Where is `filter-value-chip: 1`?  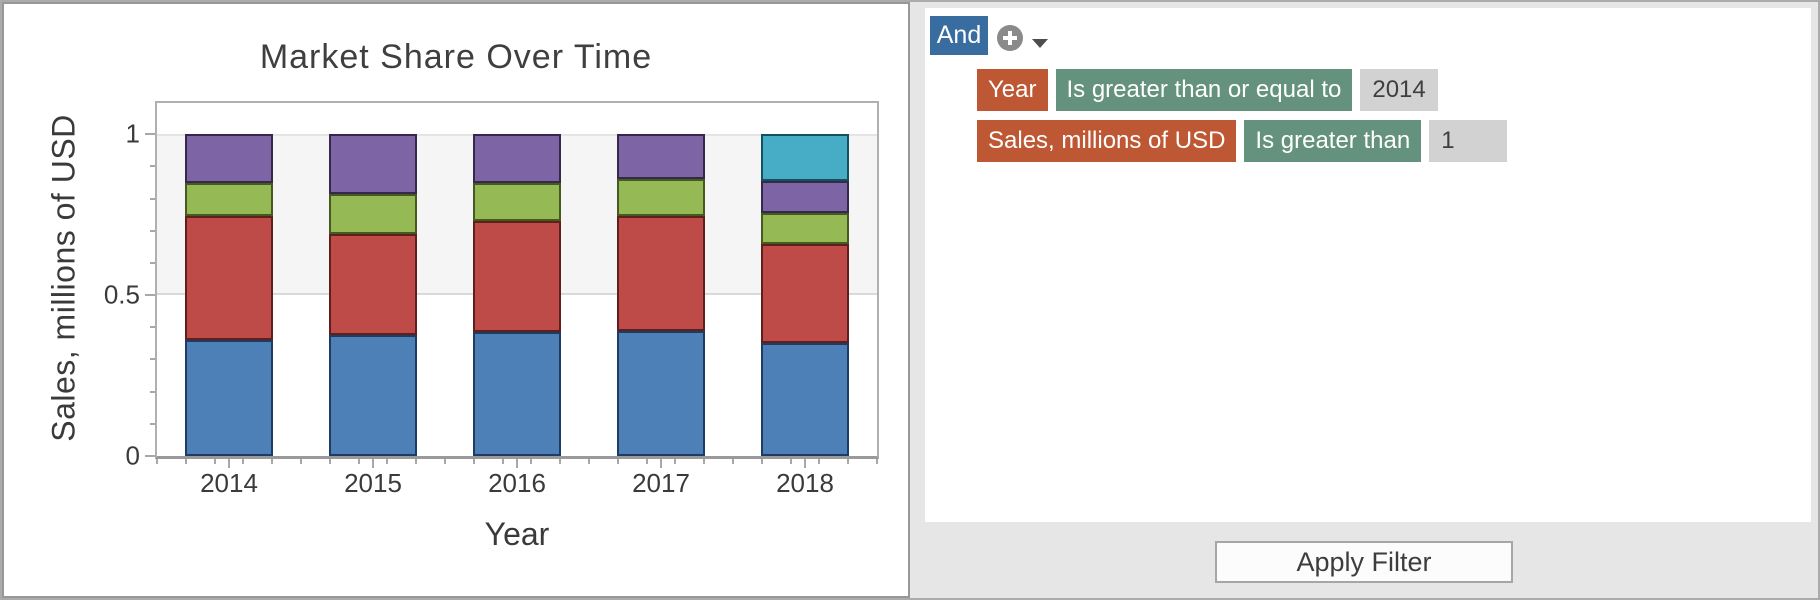 filter-value-chip: 1 is located at coordinates (1468, 141).